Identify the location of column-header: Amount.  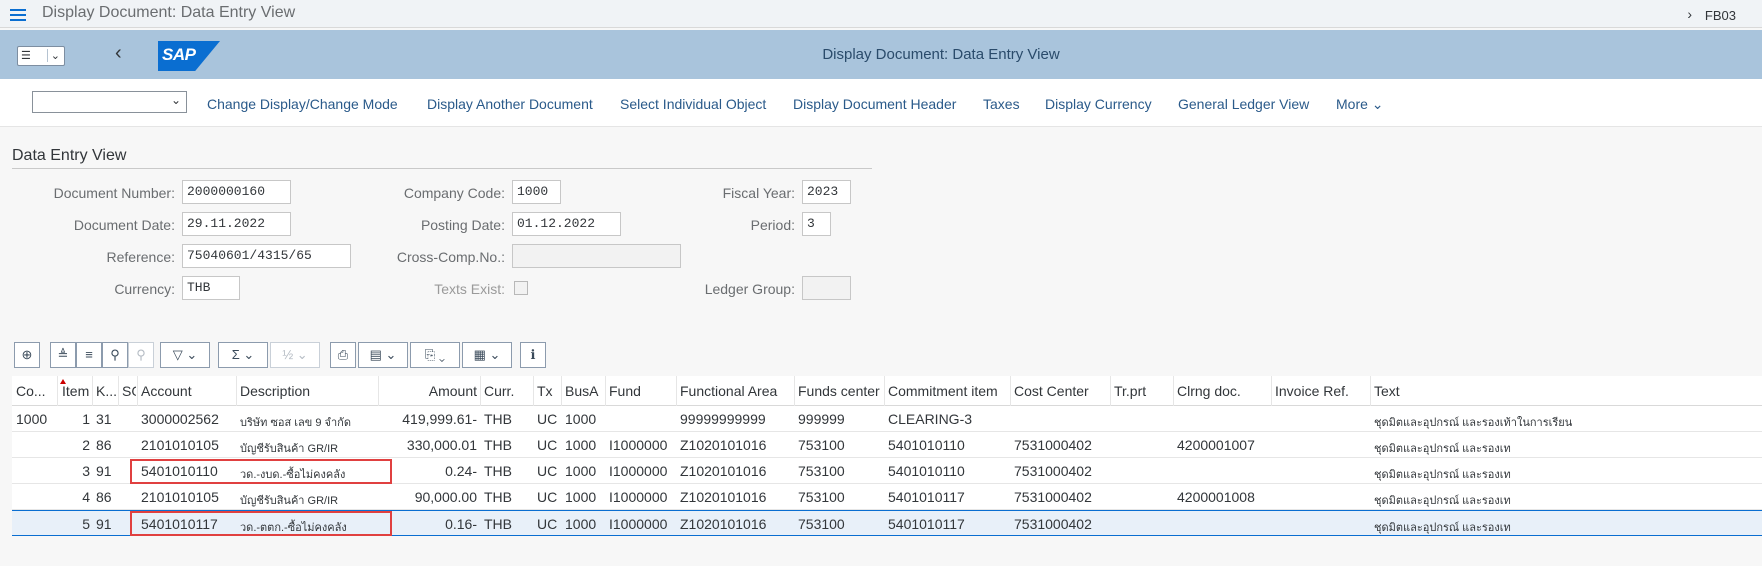
(429, 391).